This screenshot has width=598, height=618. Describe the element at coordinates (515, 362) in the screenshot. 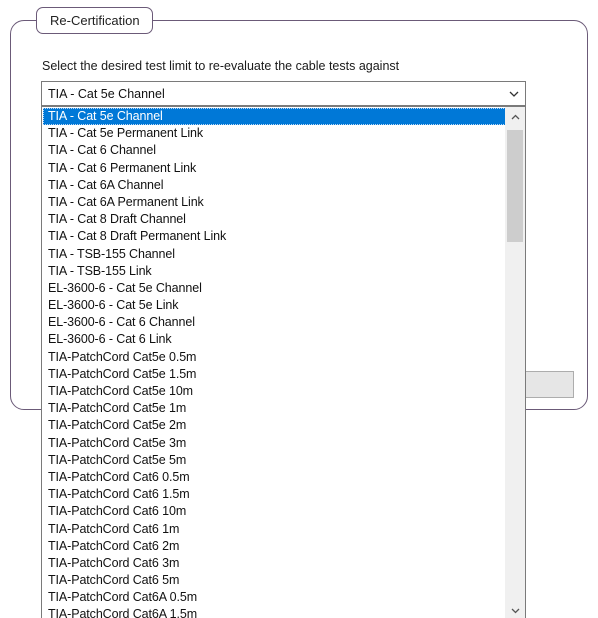

I see `dropdown-scrollbar` at that location.